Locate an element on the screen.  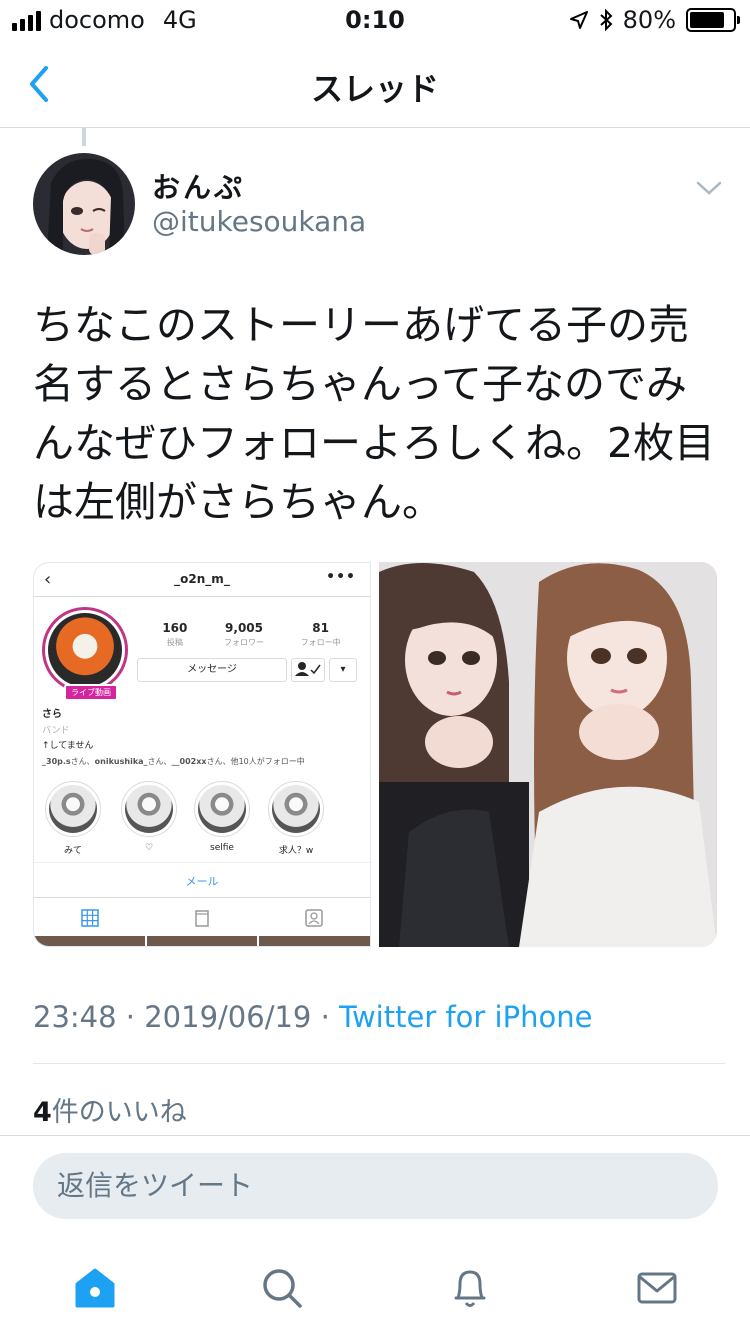
chevron-down-icon is located at coordinates (709, 188).